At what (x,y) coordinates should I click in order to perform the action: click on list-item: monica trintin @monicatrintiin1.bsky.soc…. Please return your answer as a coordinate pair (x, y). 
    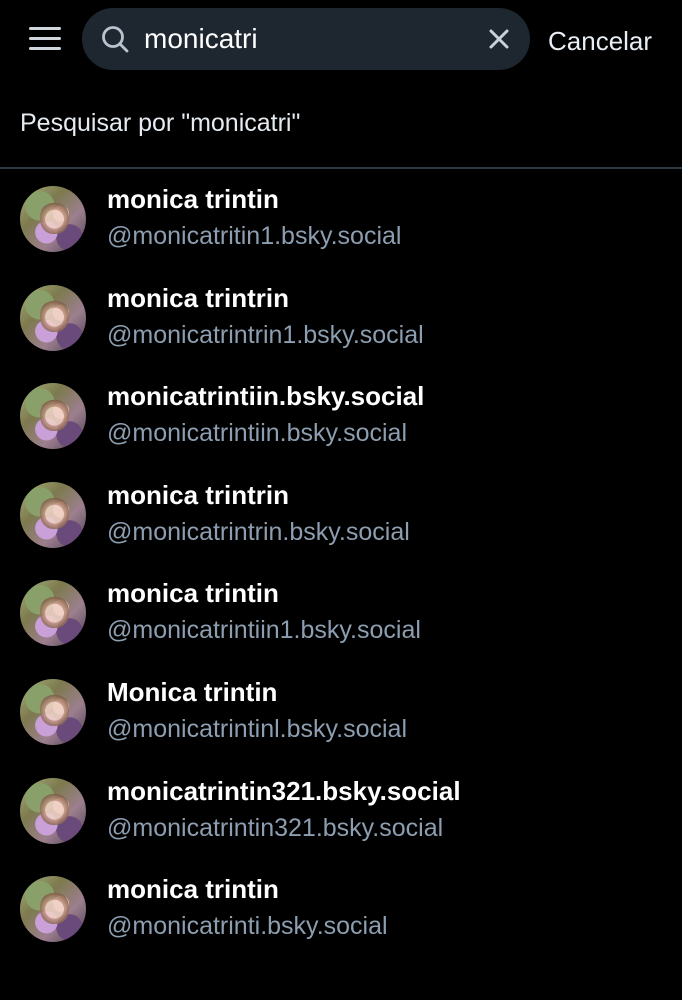
    Looking at the image, I should click on (341, 612).